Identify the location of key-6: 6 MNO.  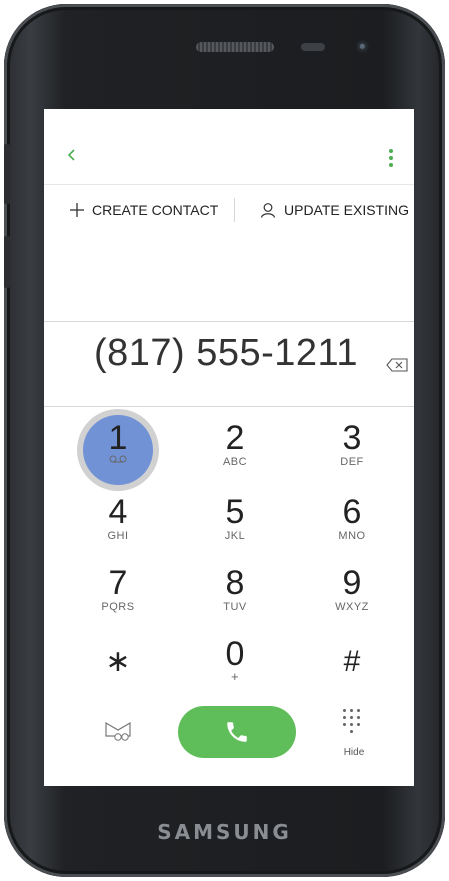
(352, 524).